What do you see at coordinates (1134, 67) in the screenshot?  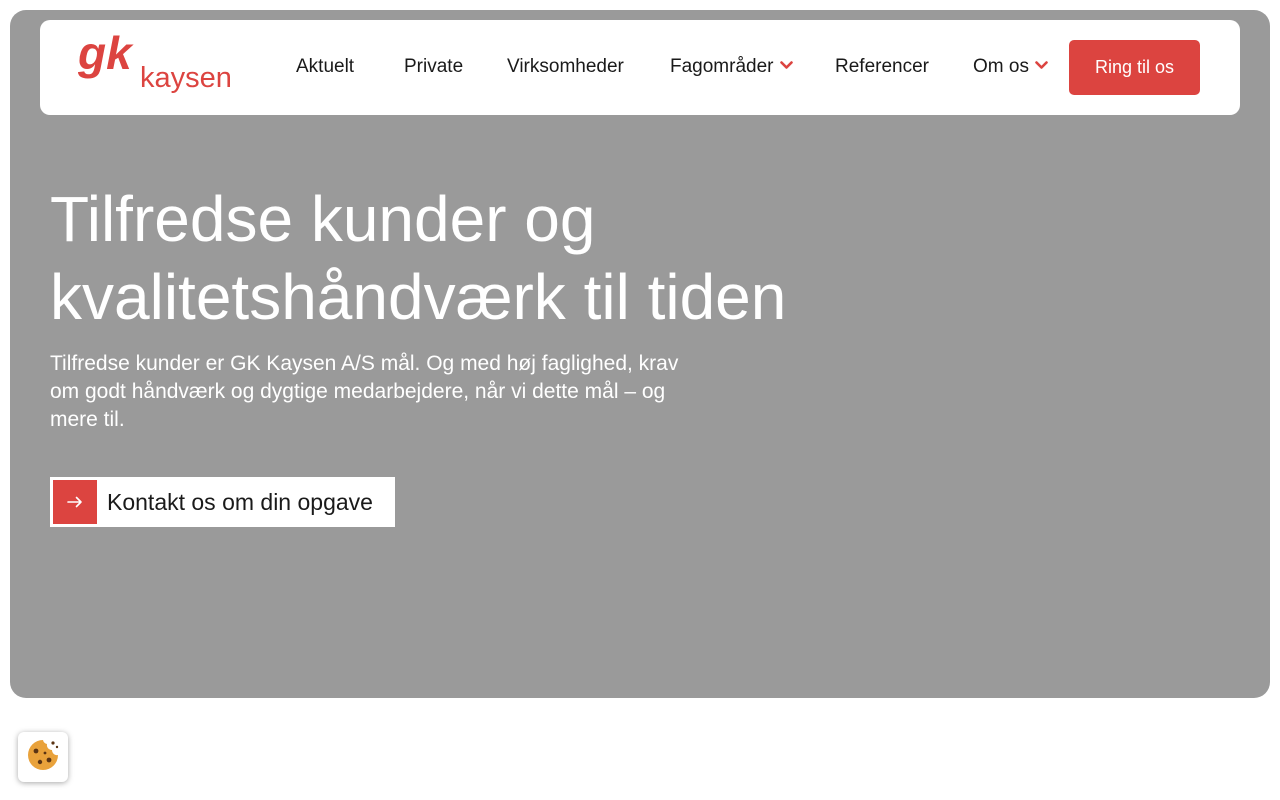 I see `ring-til-os-button: Ring til os` at bounding box center [1134, 67].